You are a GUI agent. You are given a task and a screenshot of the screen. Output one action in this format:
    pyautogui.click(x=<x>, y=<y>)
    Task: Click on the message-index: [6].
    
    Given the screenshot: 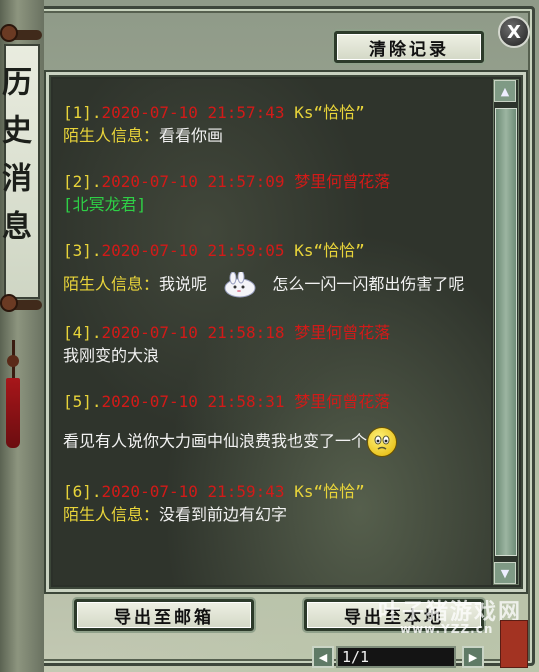 What is the action you would take?
    pyautogui.click(x=82, y=491)
    